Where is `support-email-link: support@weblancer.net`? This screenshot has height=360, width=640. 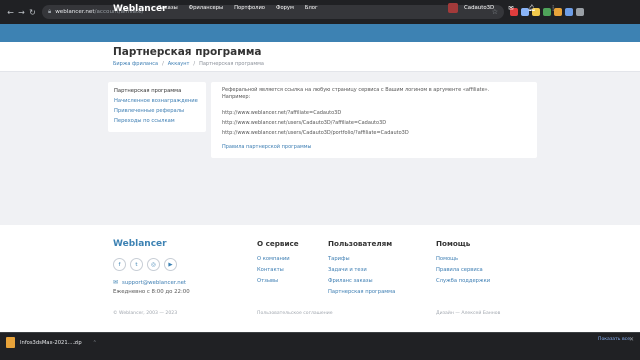 support-email-link: support@weblancer.net is located at coordinates (154, 283).